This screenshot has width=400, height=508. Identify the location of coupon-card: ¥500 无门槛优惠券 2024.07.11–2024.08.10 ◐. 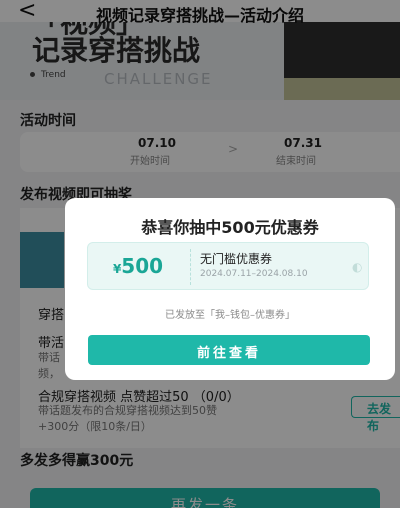
(228, 266).